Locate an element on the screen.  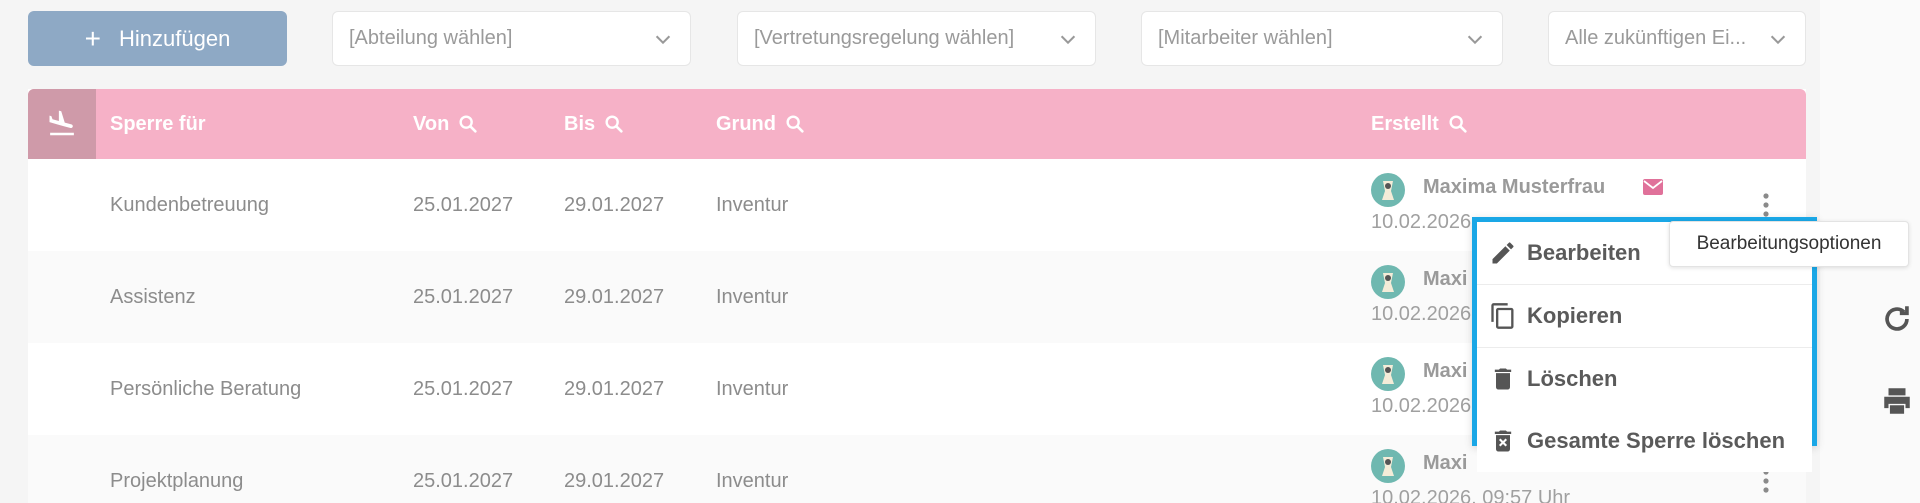
plus-icon: + is located at coordinates (93, 38).